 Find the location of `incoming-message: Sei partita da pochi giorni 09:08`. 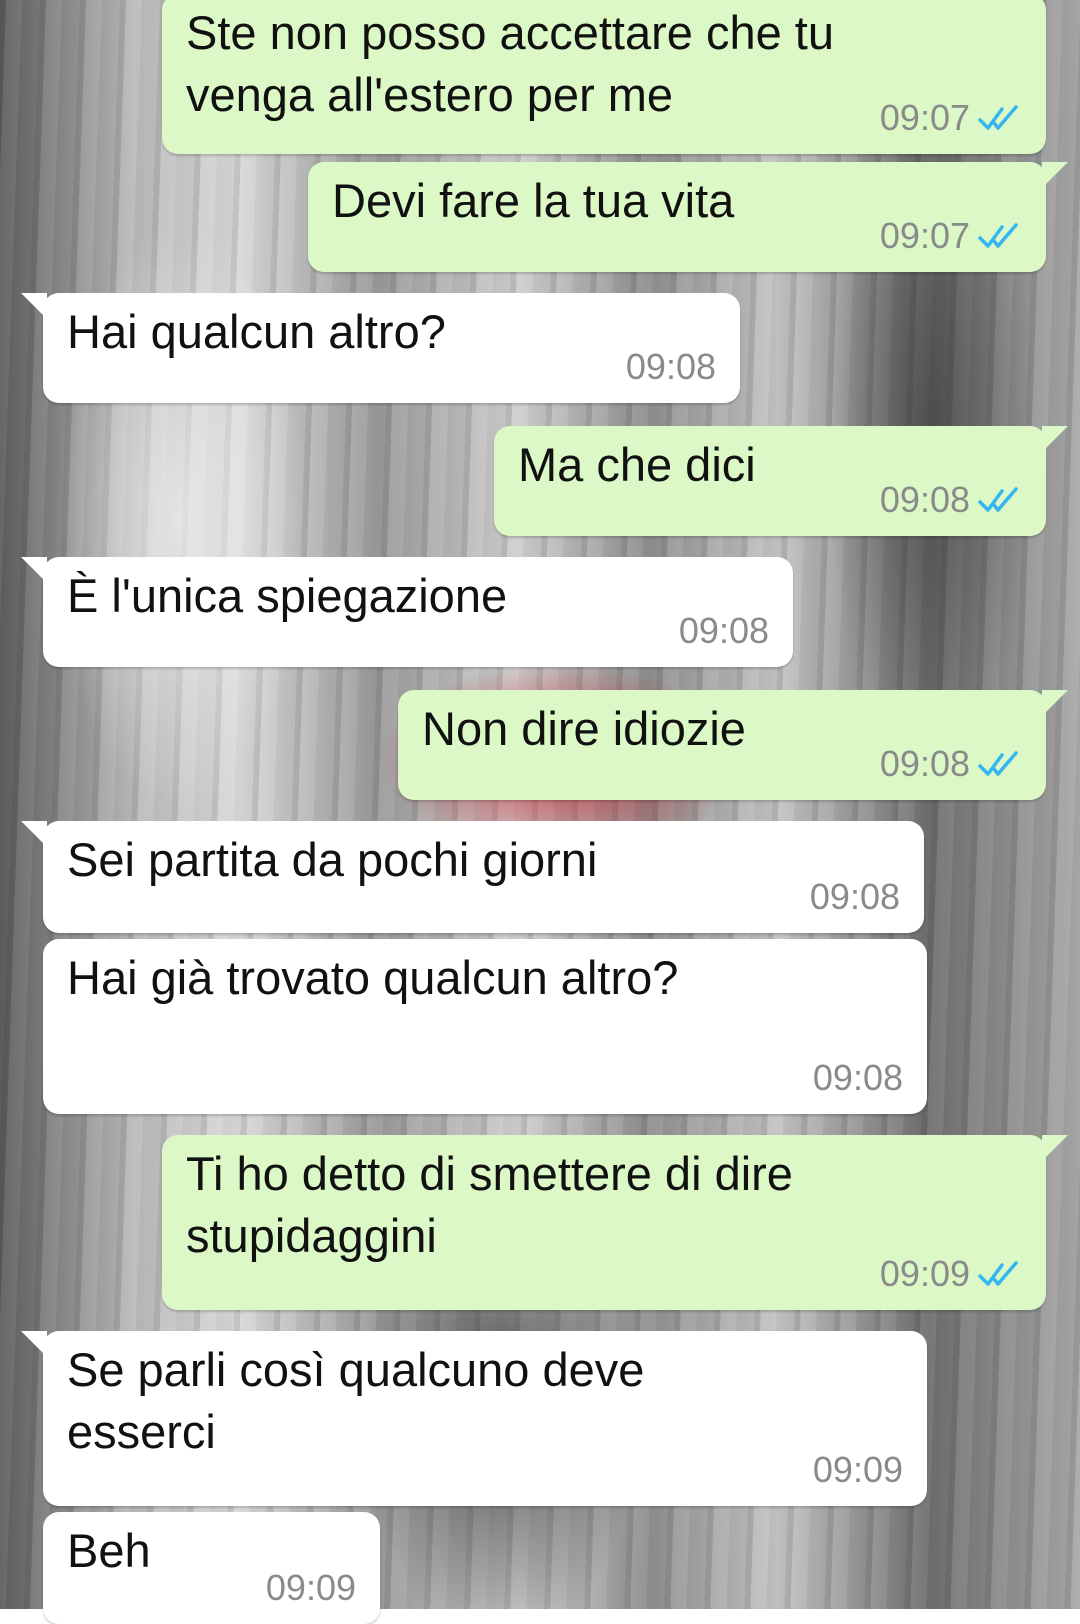

incoming-message: Sei partita da pochi giorni 09:08 is located at coordinates (472, 877).